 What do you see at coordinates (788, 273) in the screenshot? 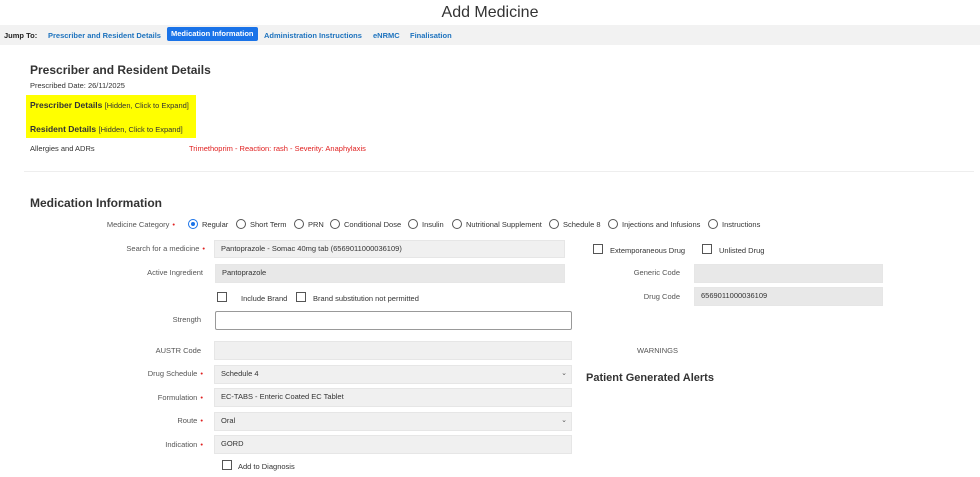
I see `generic-code-field` at bounding box center [788, 273].